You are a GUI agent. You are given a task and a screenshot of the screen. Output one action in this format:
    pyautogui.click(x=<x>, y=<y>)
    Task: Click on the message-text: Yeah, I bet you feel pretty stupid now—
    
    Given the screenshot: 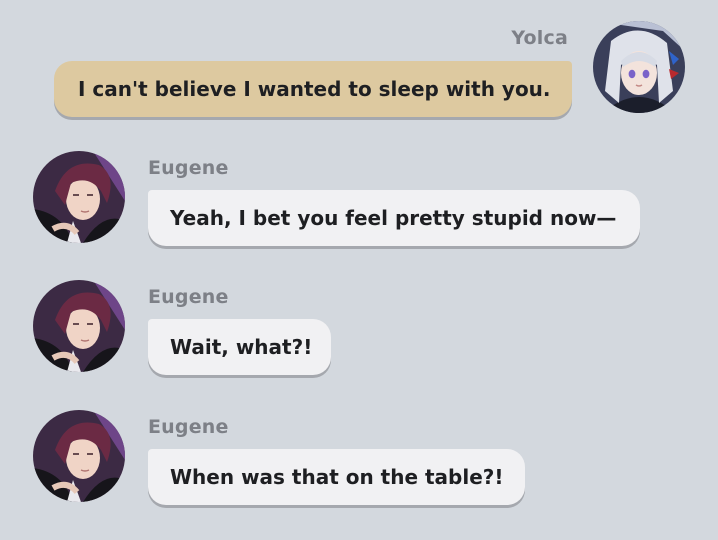 What is the action you would take?
    pyautogui.click(x=393, y=218)
    